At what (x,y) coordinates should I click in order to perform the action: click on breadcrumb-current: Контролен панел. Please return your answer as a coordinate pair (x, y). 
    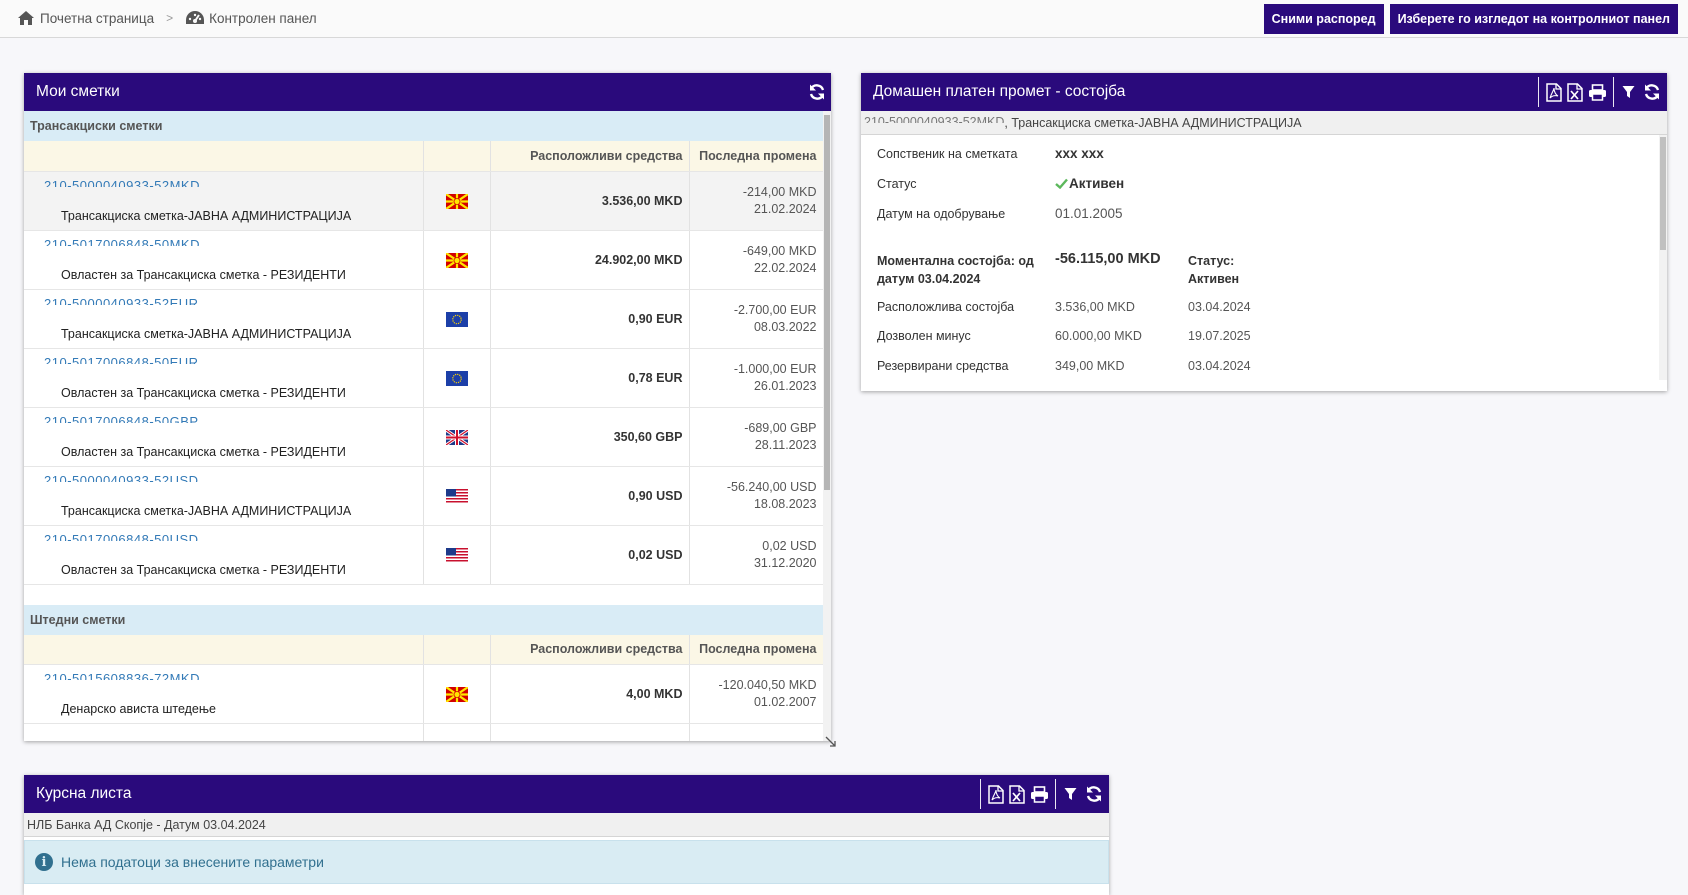
    Looking at the image, I should click on (263, 18).